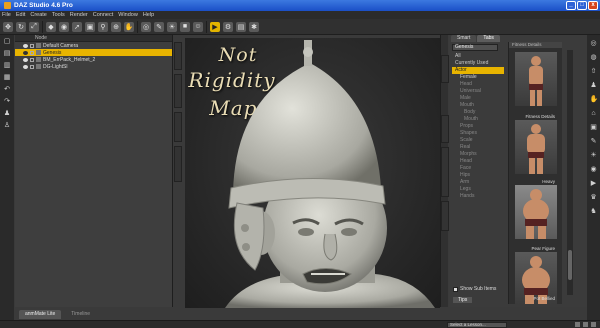 The height and width of the screenshot is (328, 600). Describe the element at coordinates (40, 314) in the screenshot. I see `tab-animate-lite: anmMate Lite` at that location.